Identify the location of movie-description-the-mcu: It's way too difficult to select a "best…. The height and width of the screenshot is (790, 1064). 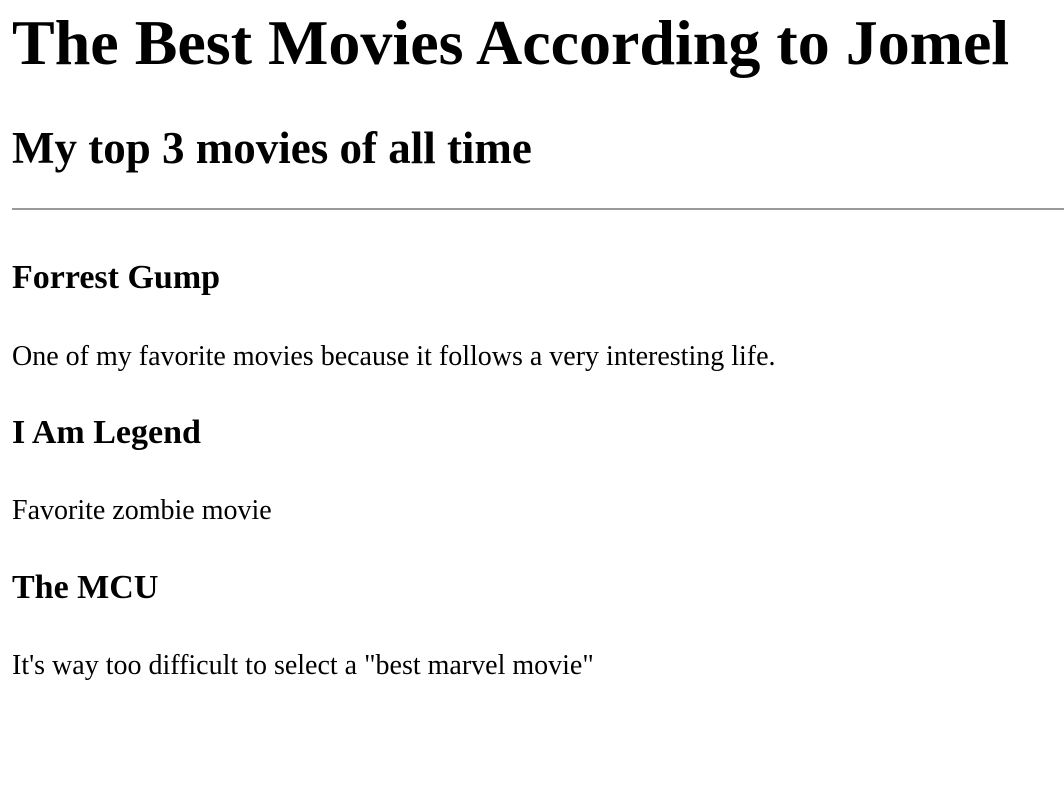
(303, 665).